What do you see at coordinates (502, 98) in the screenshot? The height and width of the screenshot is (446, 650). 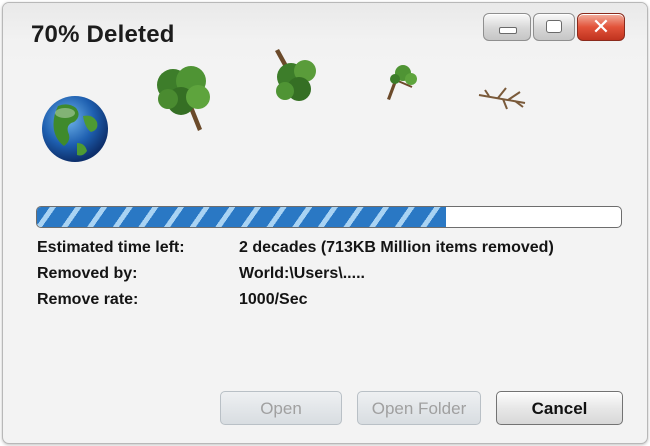 I see `tree-dead-icon` at bounding box center [502, 98].